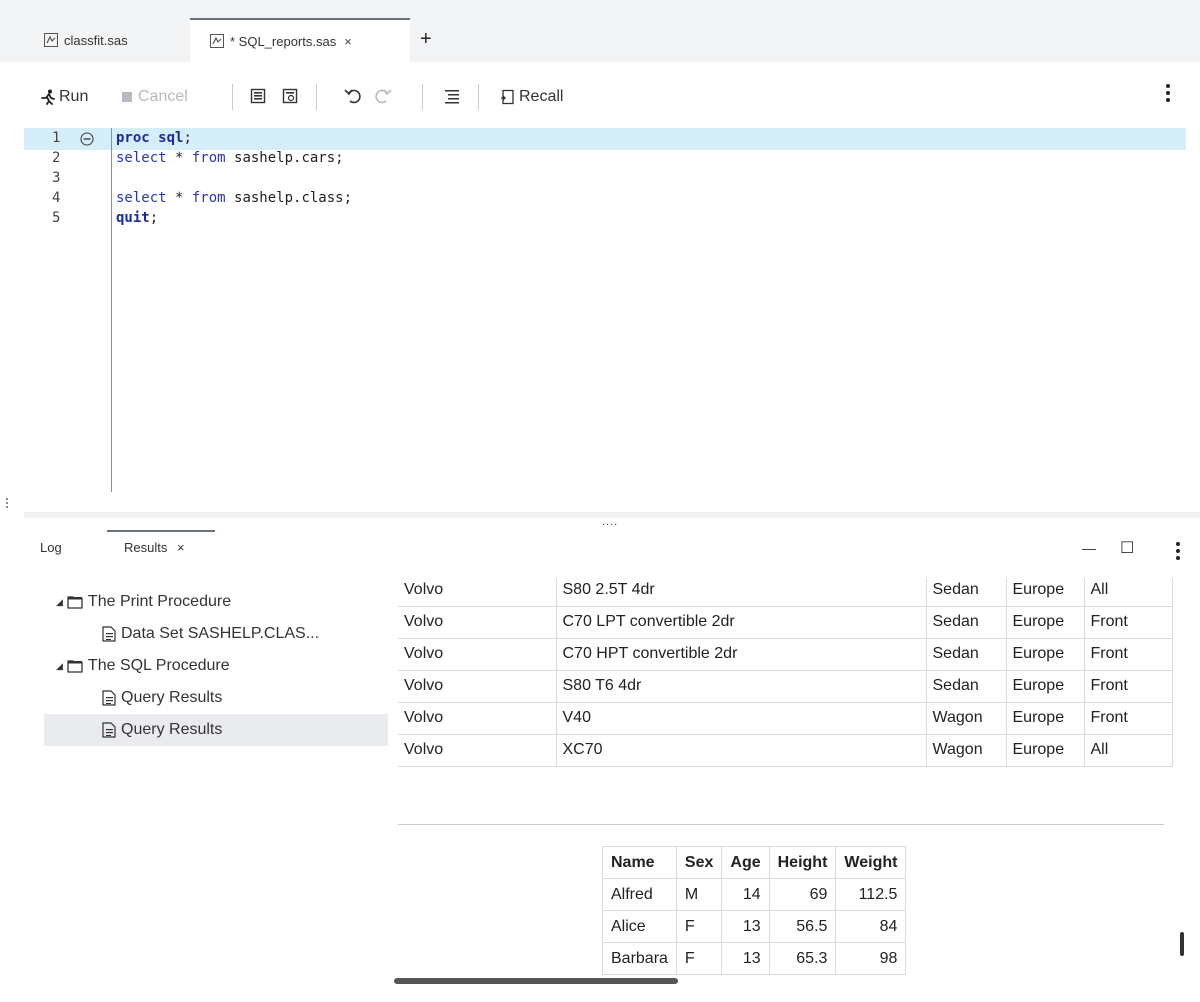 Image resolution: width=1200 pixels, height=1002 pixels. I want to click on gutter-divider, so click(111, 310).